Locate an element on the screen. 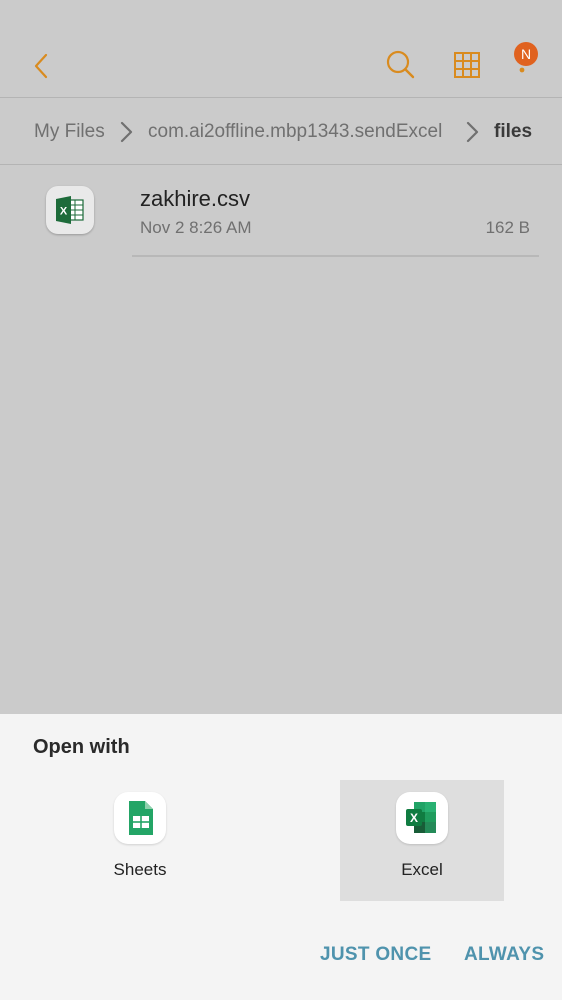  notification-badge: N is located at coordinates (526, 54).